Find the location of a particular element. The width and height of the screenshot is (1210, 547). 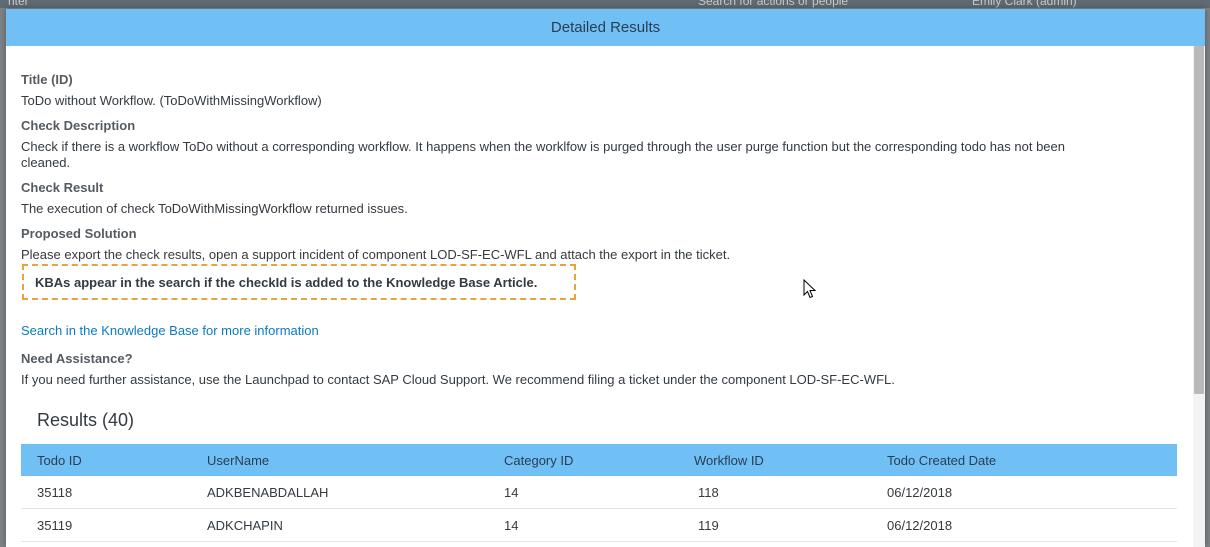

vertical-scrollbar is located at coordinates (1199, 296).